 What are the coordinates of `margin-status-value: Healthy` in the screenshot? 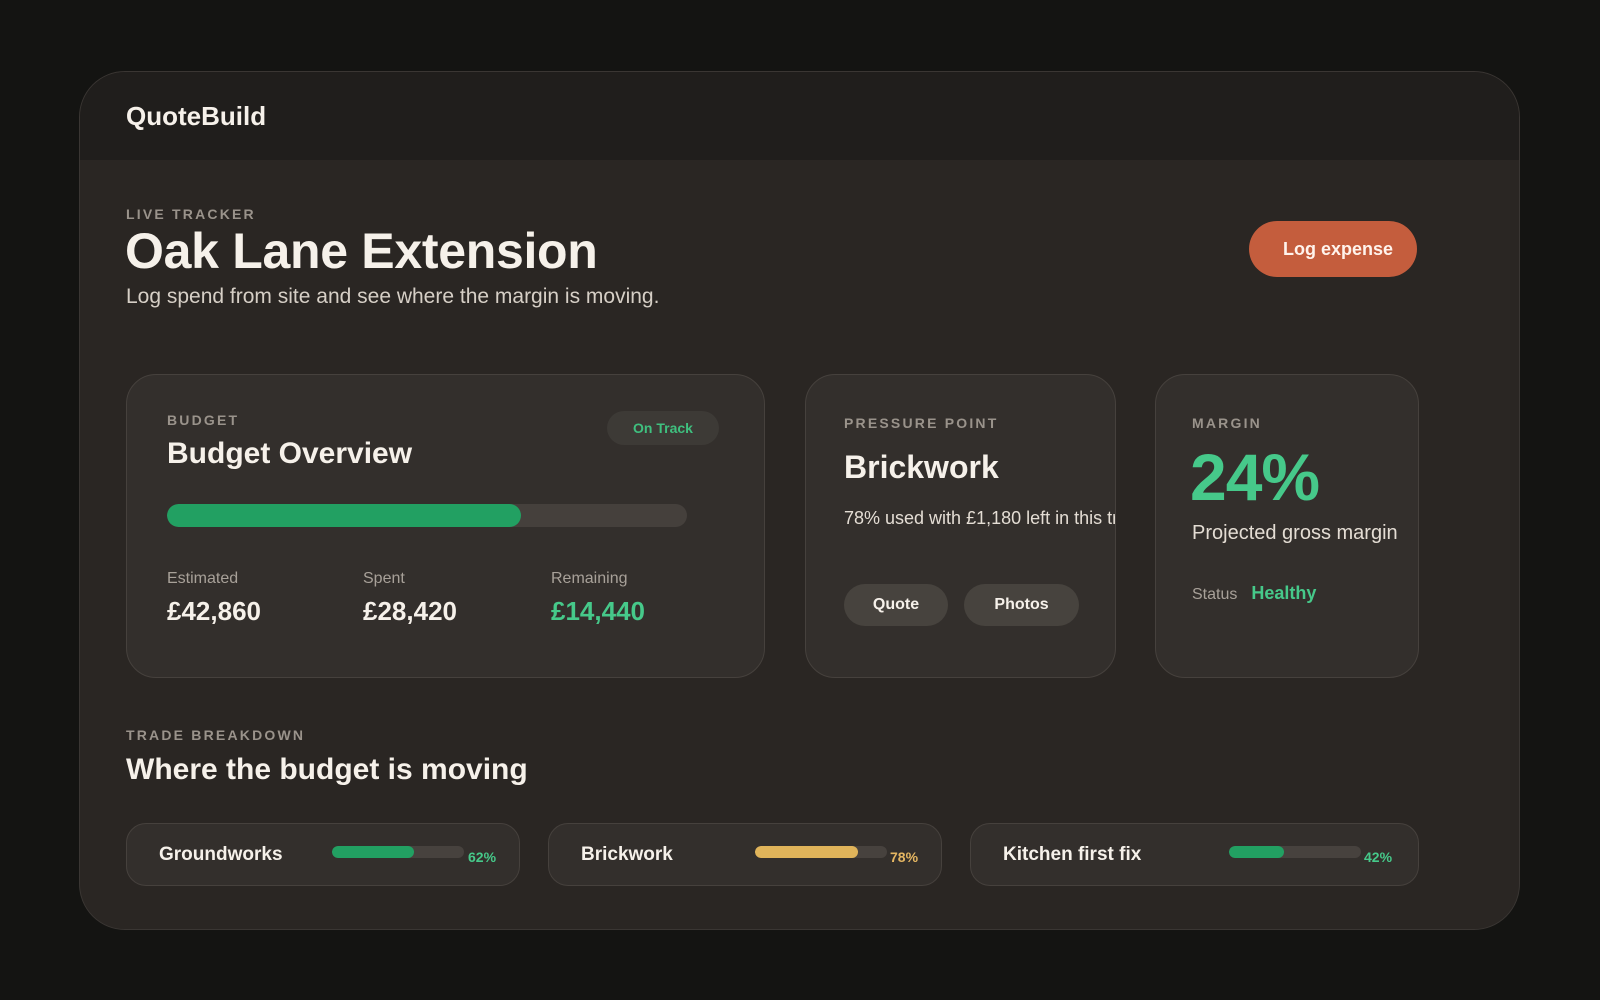 It's located at (1284, 593).